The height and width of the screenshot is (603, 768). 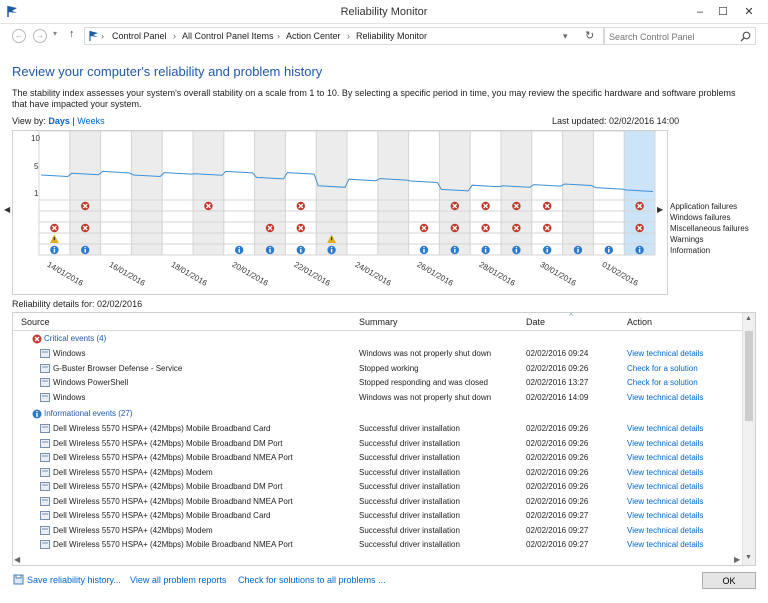 I want to click on up-arrow-icon: ↑, so click(x=72, y=34).